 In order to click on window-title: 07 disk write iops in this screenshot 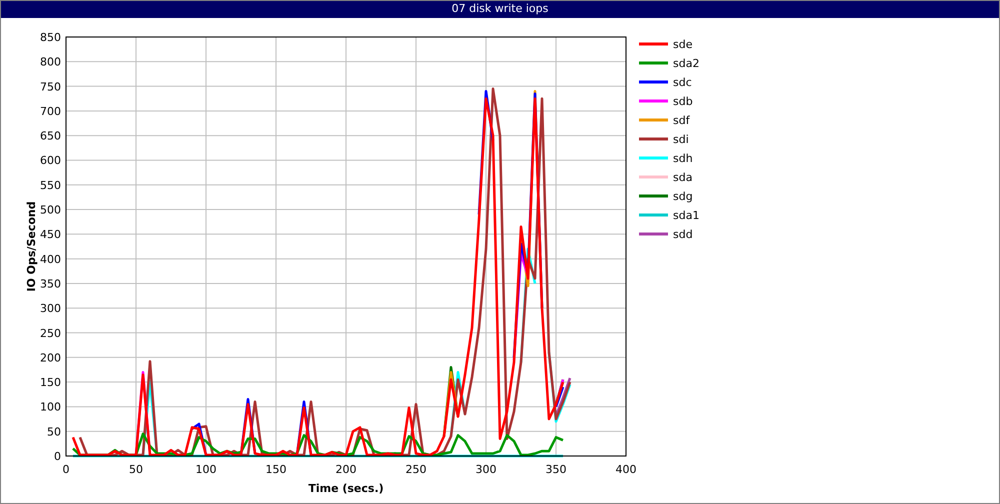, I will do `click(500, 9)`.